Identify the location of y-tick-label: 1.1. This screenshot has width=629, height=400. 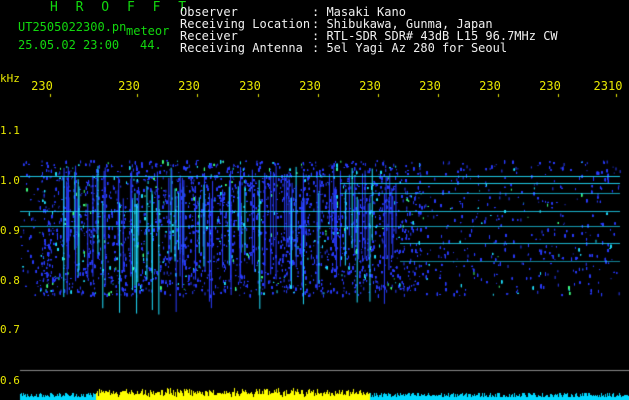
(10, 130).